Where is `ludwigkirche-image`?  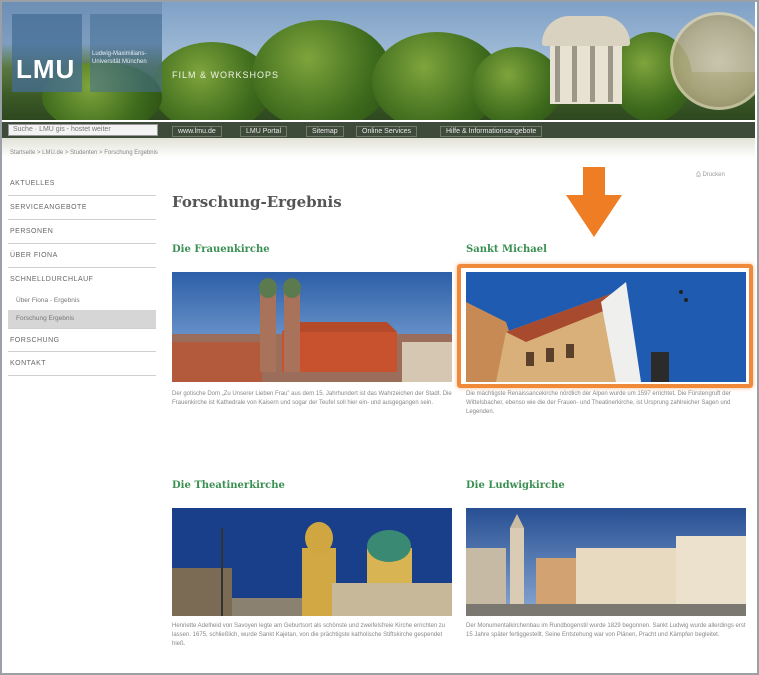 ludwigkirche-image is located at coordinates (606, 562).